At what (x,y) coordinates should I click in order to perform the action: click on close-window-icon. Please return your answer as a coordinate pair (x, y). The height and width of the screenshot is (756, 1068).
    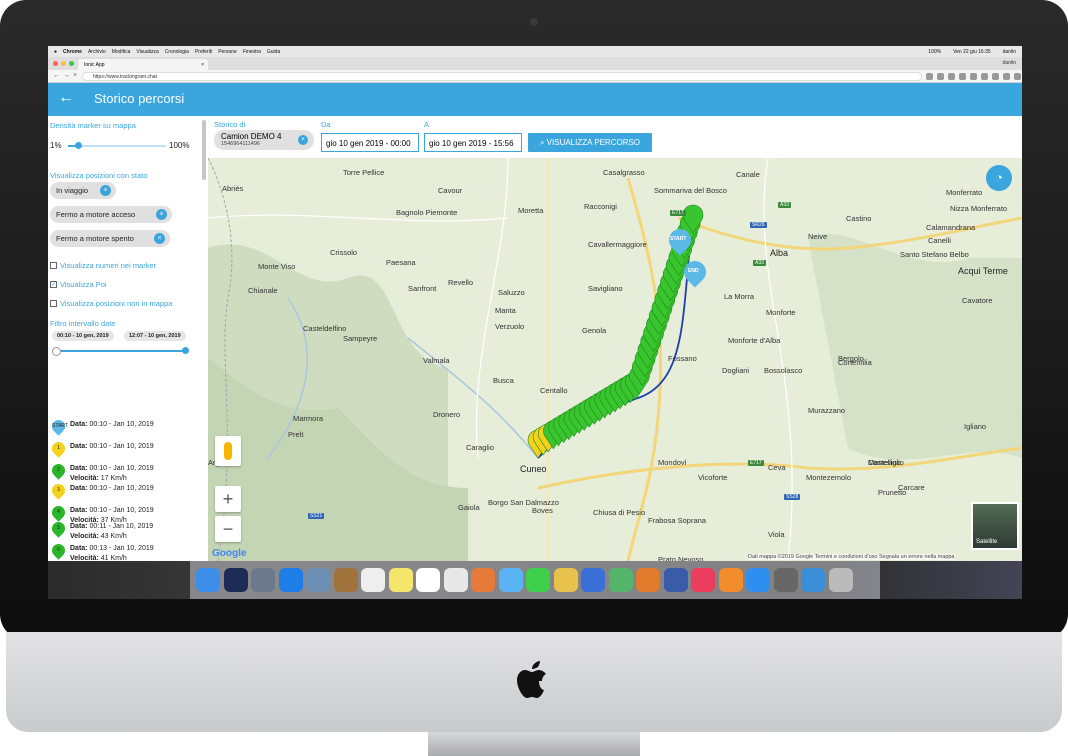
    Looking at the image, I should click on (55, 63).